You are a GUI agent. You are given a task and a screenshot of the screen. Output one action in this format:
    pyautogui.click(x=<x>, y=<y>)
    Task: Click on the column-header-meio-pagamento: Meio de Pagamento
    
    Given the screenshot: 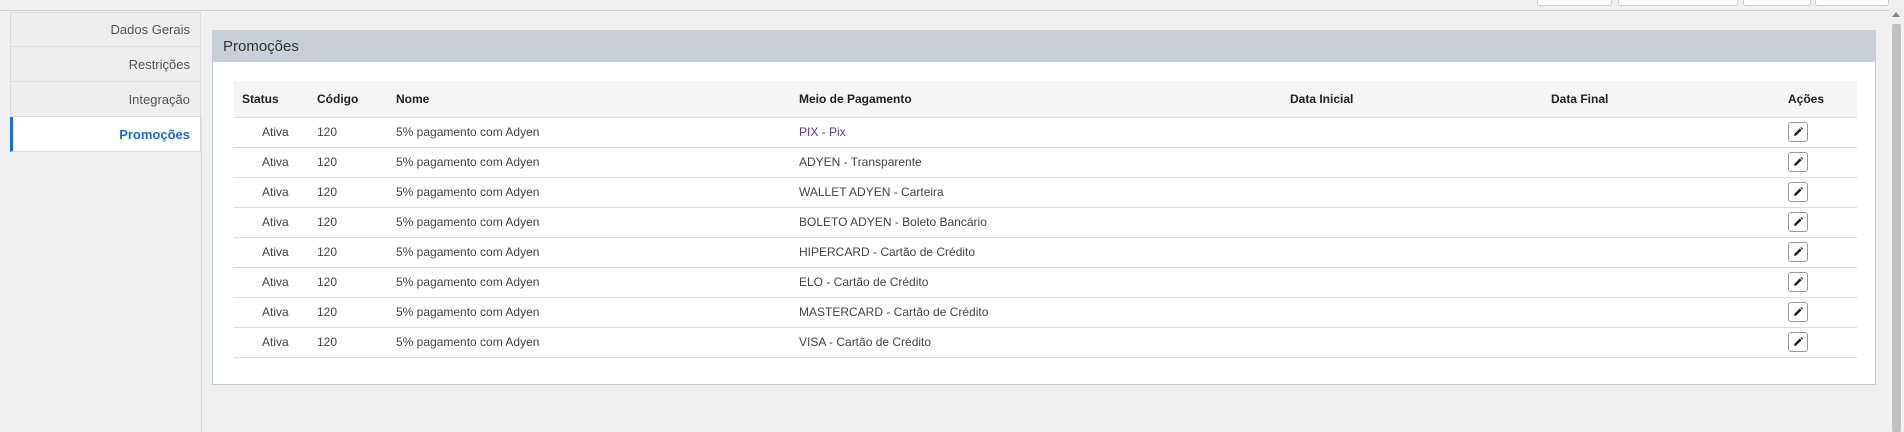 What is the action you would take?
    pyautogui.click(x=1036, y=99)
    